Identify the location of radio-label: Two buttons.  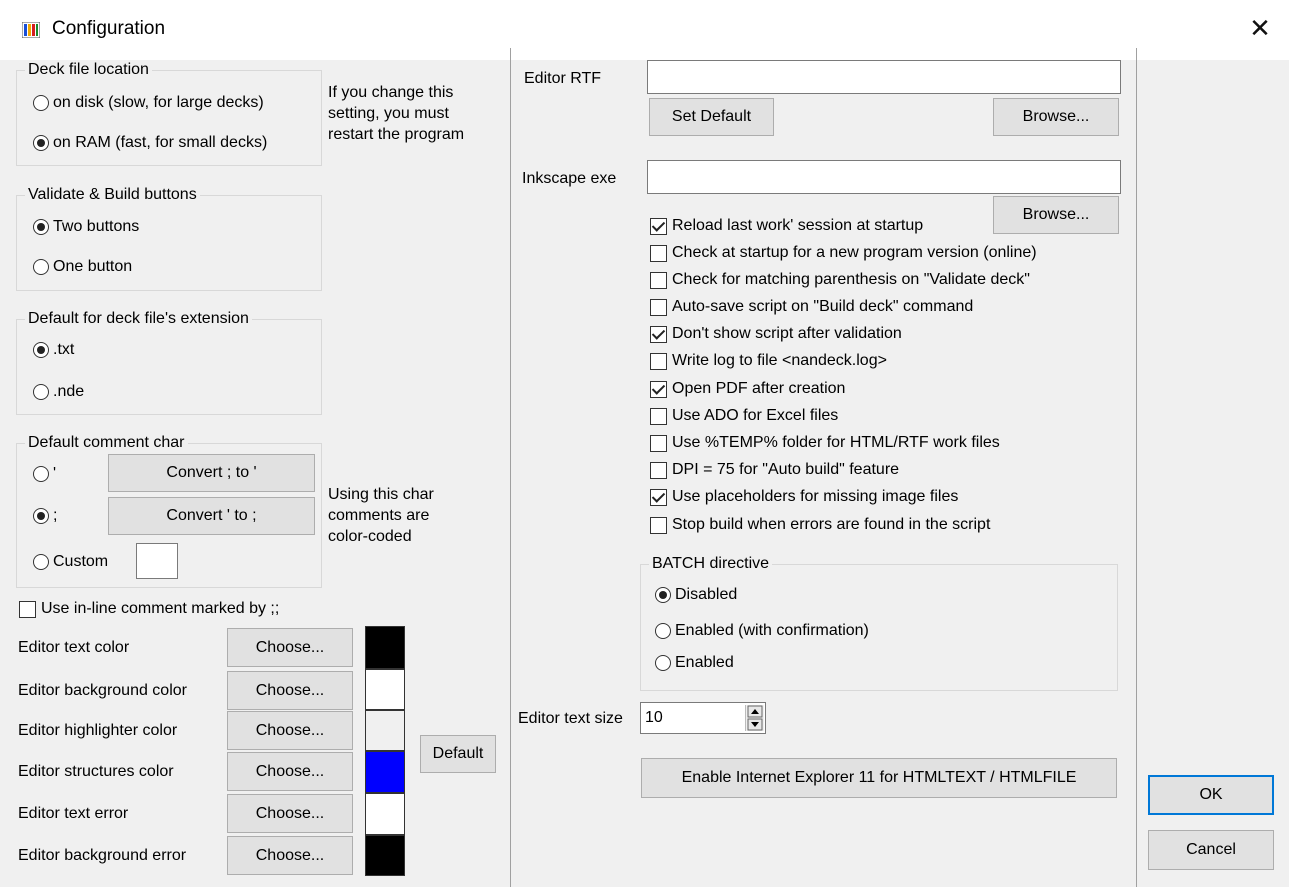
(96, 226).